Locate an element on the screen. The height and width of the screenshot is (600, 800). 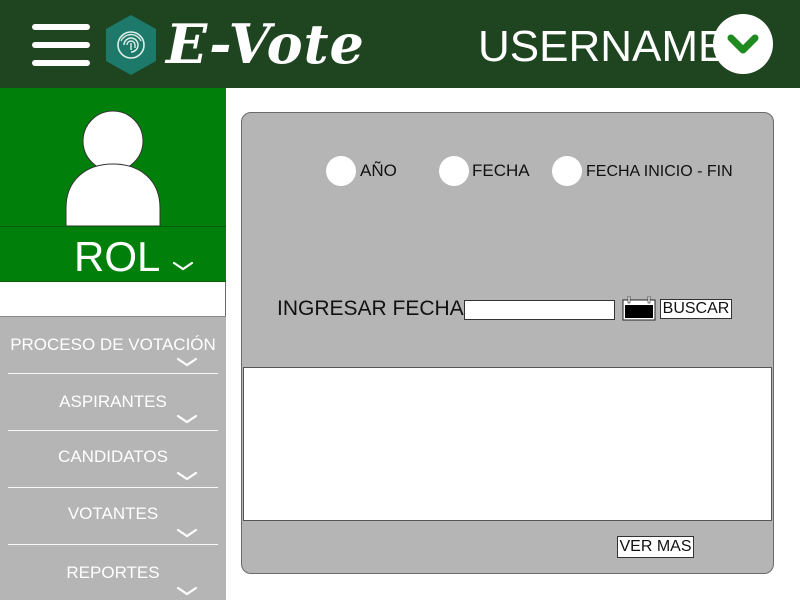
brand-title: E-Vote is located at coordinates (265, 44).